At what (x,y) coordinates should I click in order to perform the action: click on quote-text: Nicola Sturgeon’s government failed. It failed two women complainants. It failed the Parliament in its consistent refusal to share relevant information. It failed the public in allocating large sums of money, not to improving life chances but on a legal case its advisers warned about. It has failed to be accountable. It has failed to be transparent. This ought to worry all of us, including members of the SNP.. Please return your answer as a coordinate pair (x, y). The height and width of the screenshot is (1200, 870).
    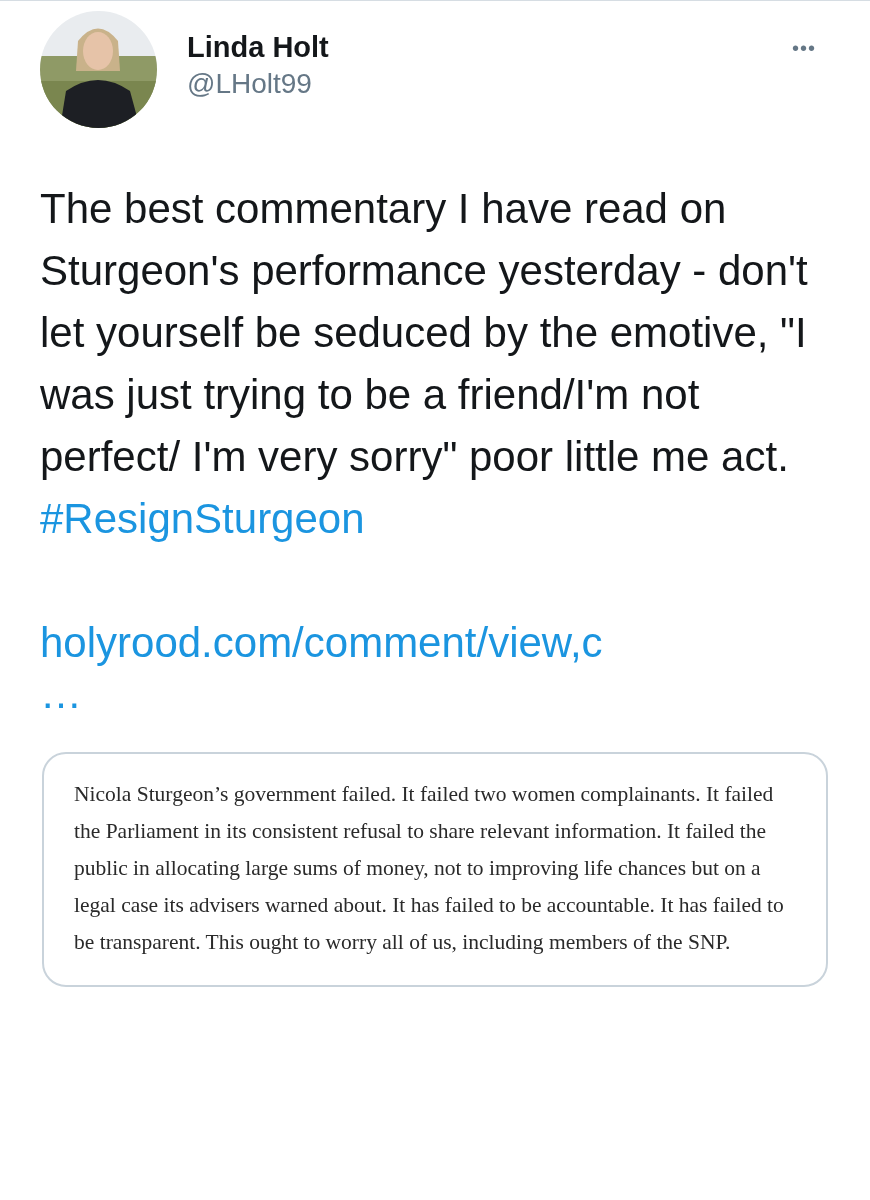
    Looking at the image, I should click on (429, 868).